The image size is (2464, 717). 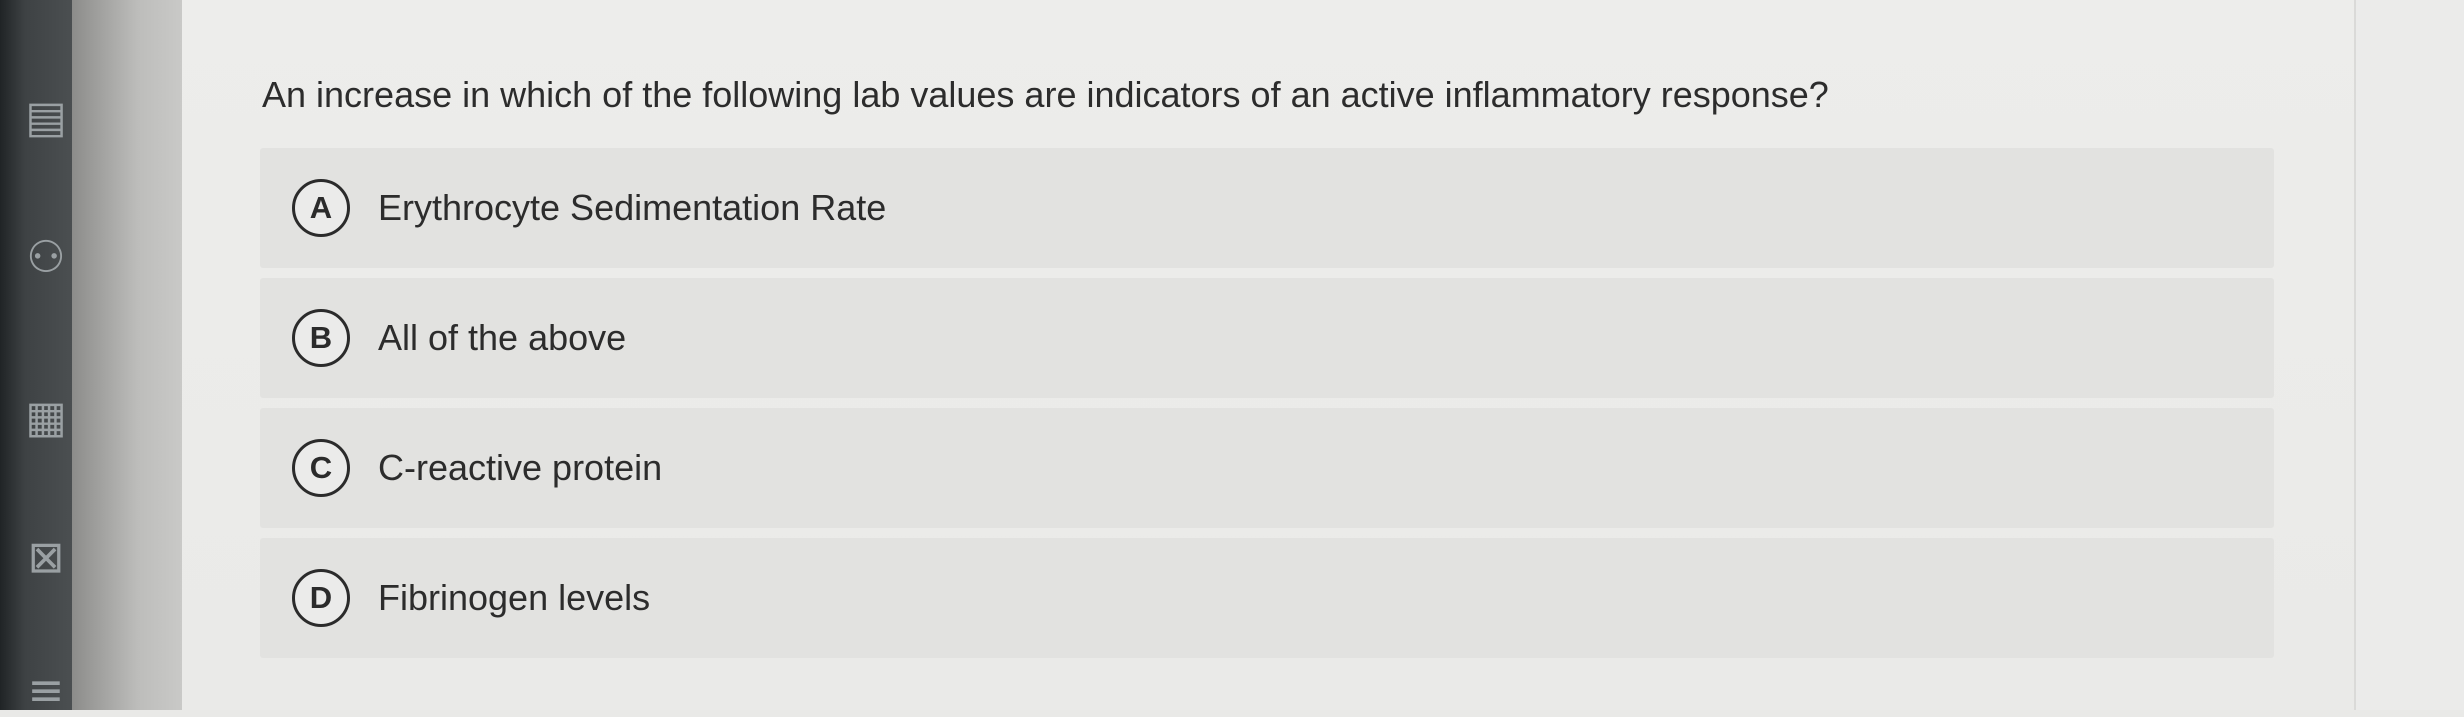 I want to click on right-panel-edge, so click(x=2409, y=355).